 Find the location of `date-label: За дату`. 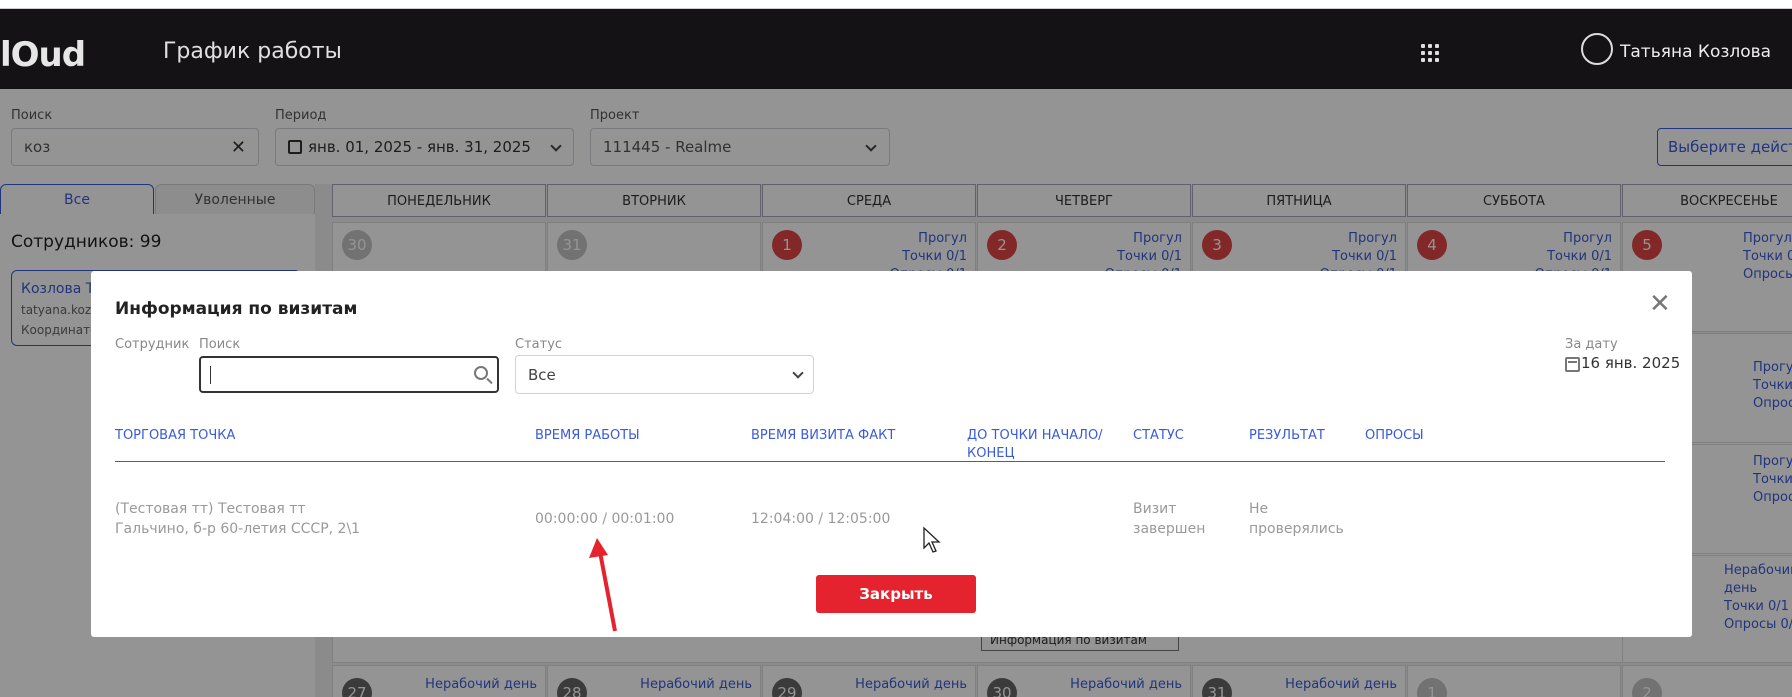

date-label: За дату is located at coordinates (1591, 344).